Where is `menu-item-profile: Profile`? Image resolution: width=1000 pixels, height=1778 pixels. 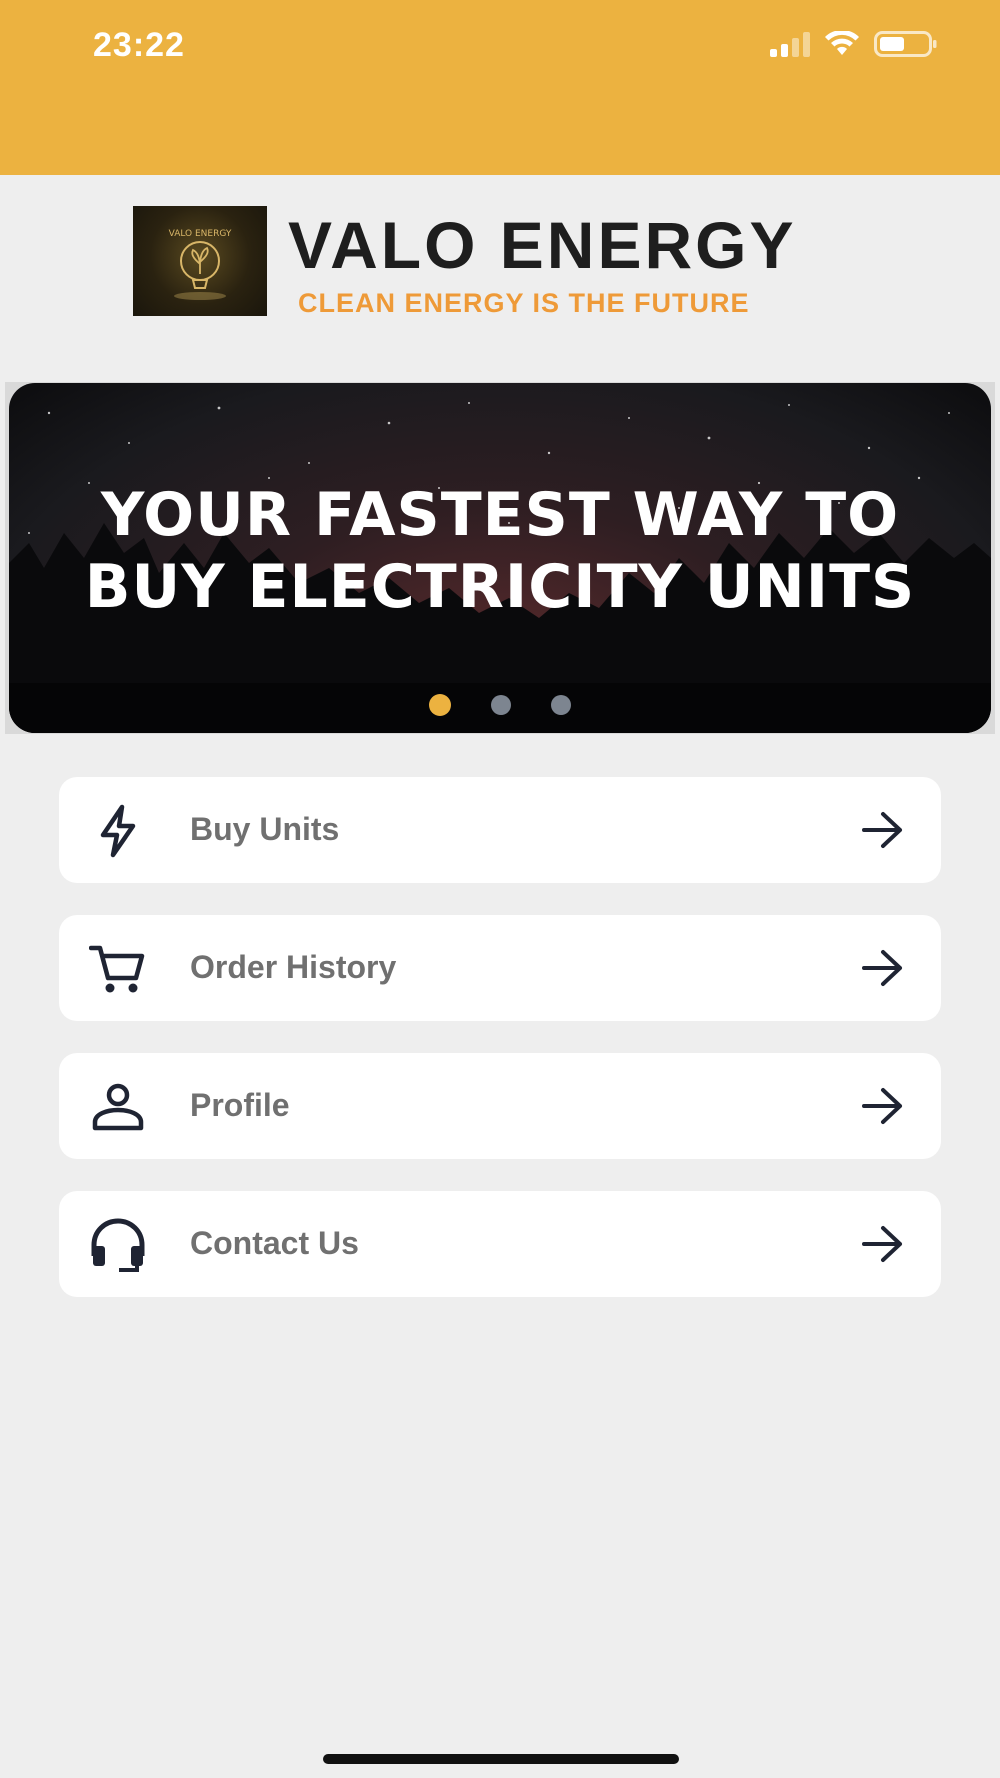 menu-item-profile: Profile is located at coordinates (500, 1106).